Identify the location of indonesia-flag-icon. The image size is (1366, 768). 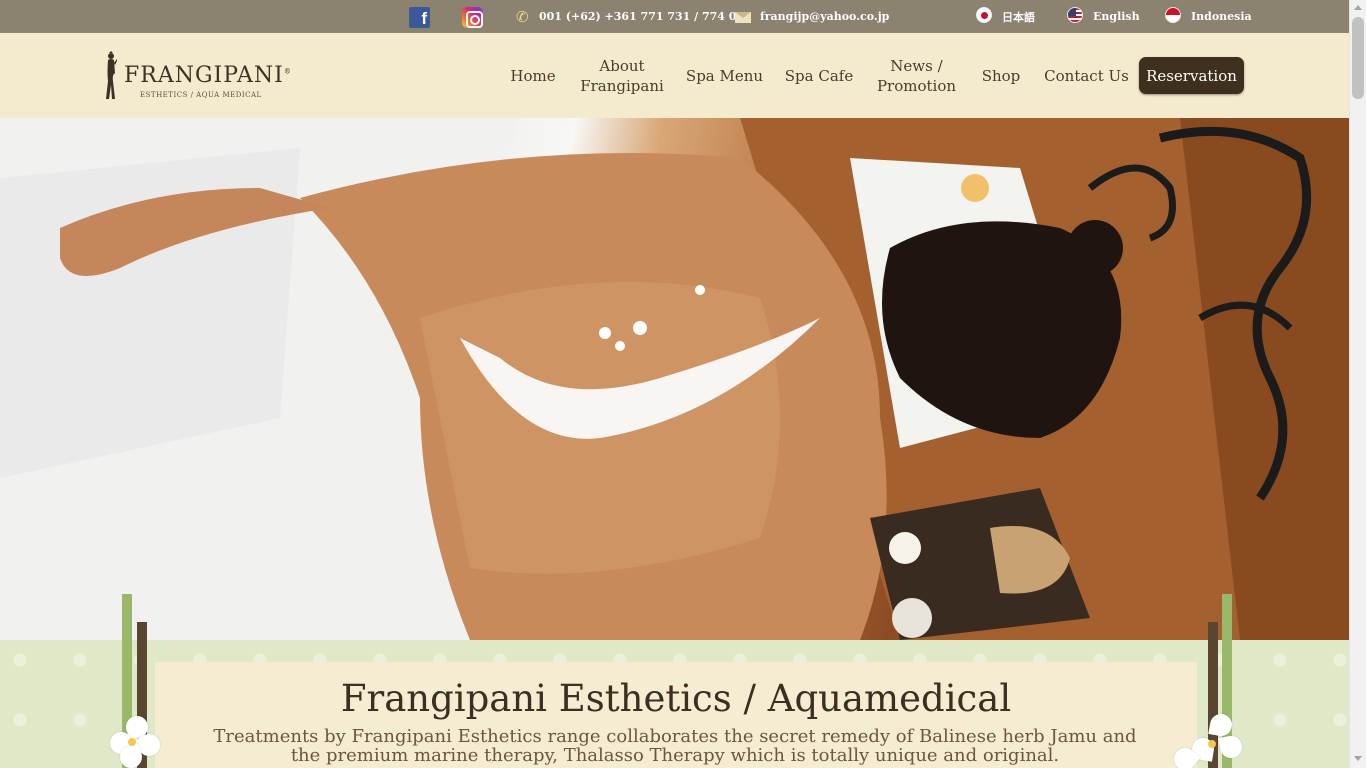
(1173, 15).